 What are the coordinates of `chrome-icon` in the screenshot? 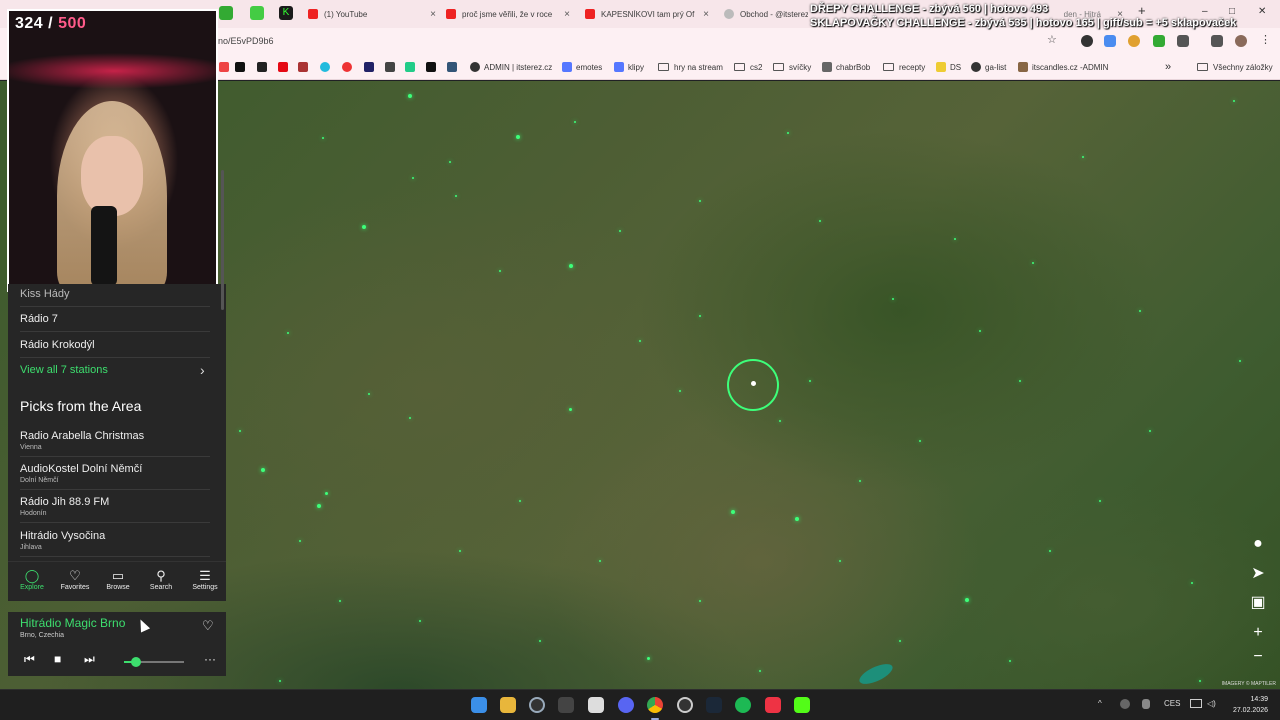 It's located at (655, 705).